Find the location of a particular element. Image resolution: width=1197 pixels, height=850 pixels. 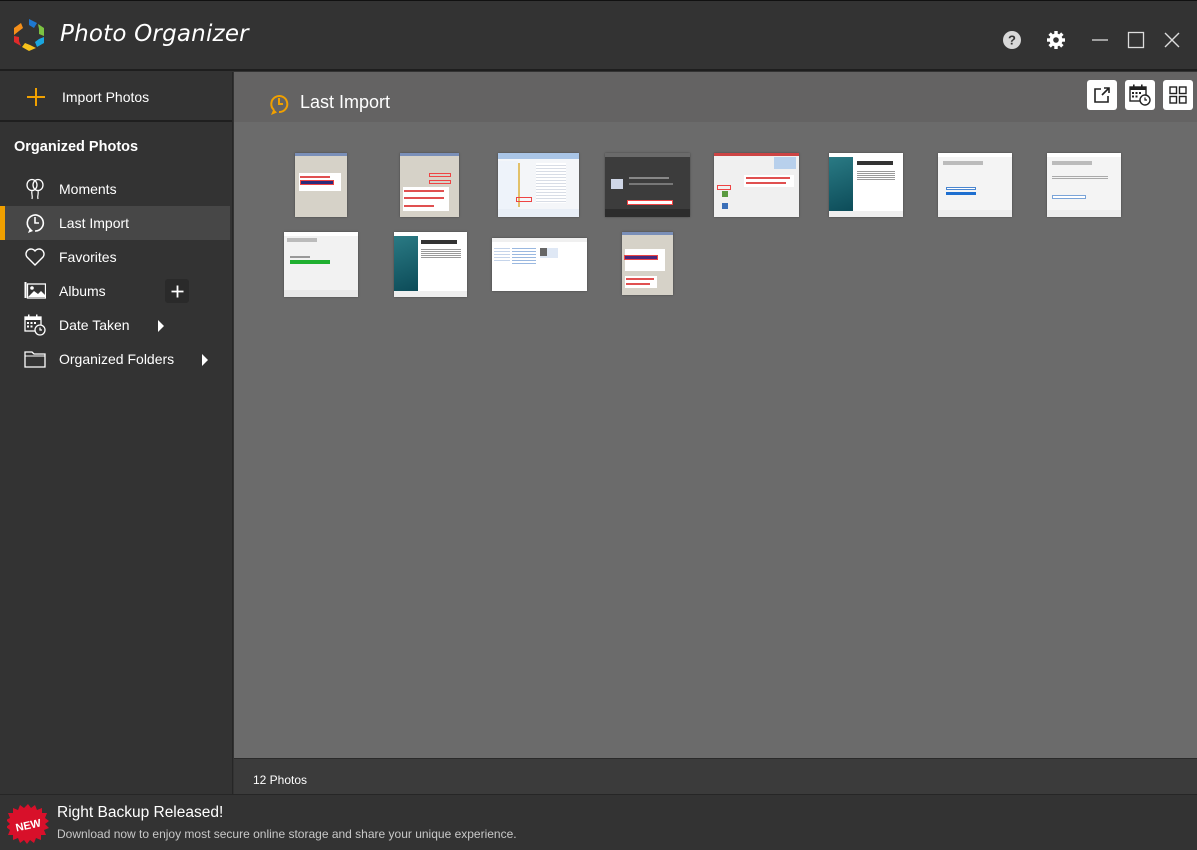

close-icon is located at coordinates (1172, 40).